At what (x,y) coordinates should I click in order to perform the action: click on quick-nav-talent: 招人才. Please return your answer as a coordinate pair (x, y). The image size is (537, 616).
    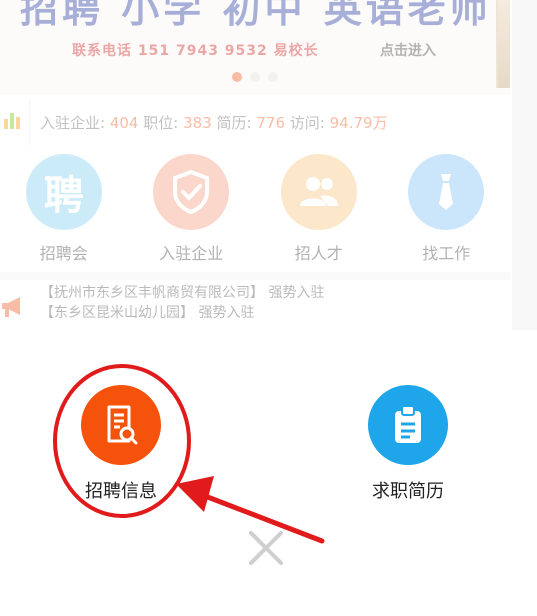
    Looking at the image, I should click on (319, 207).